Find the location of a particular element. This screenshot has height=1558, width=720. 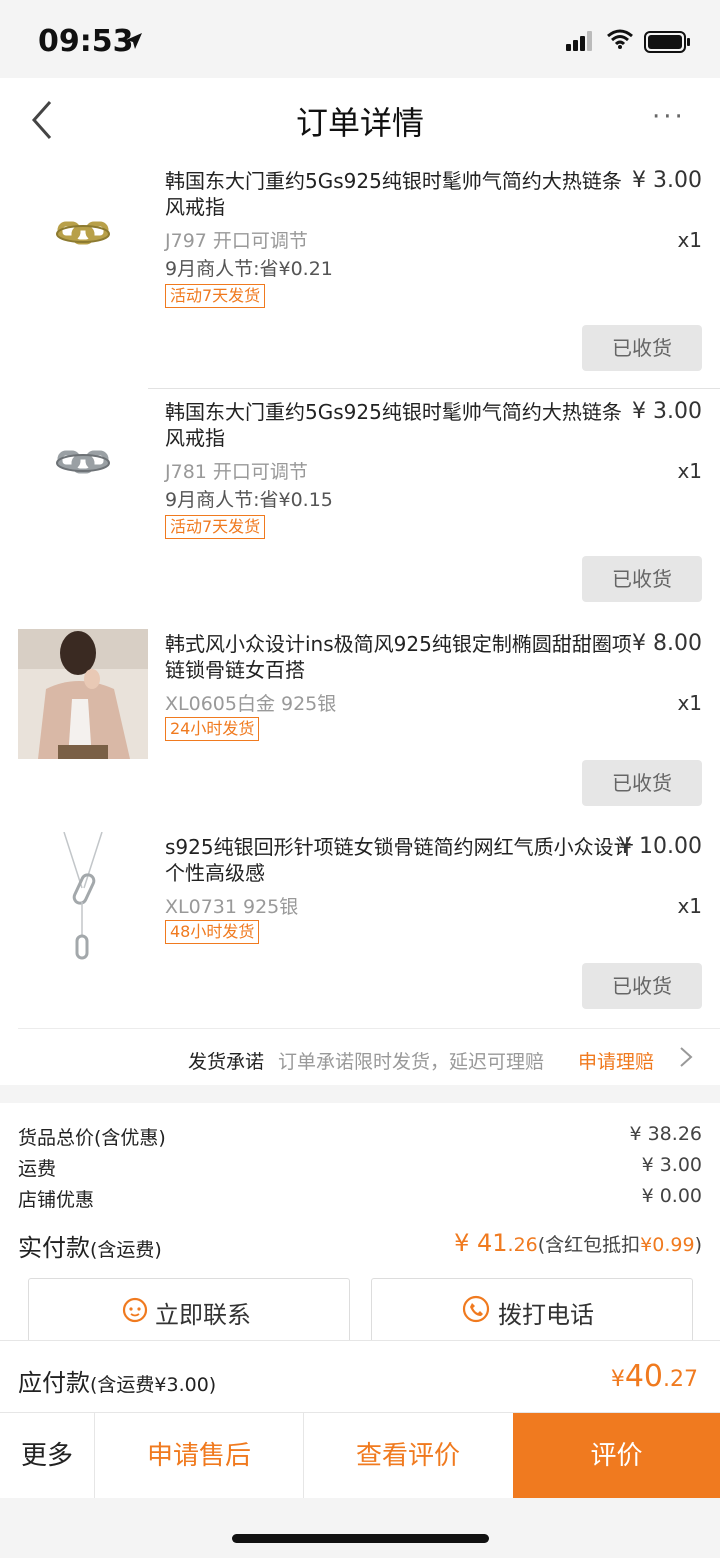

summary-row: 运费 ¥ 3.00 is located at coordinates (360, 1167).